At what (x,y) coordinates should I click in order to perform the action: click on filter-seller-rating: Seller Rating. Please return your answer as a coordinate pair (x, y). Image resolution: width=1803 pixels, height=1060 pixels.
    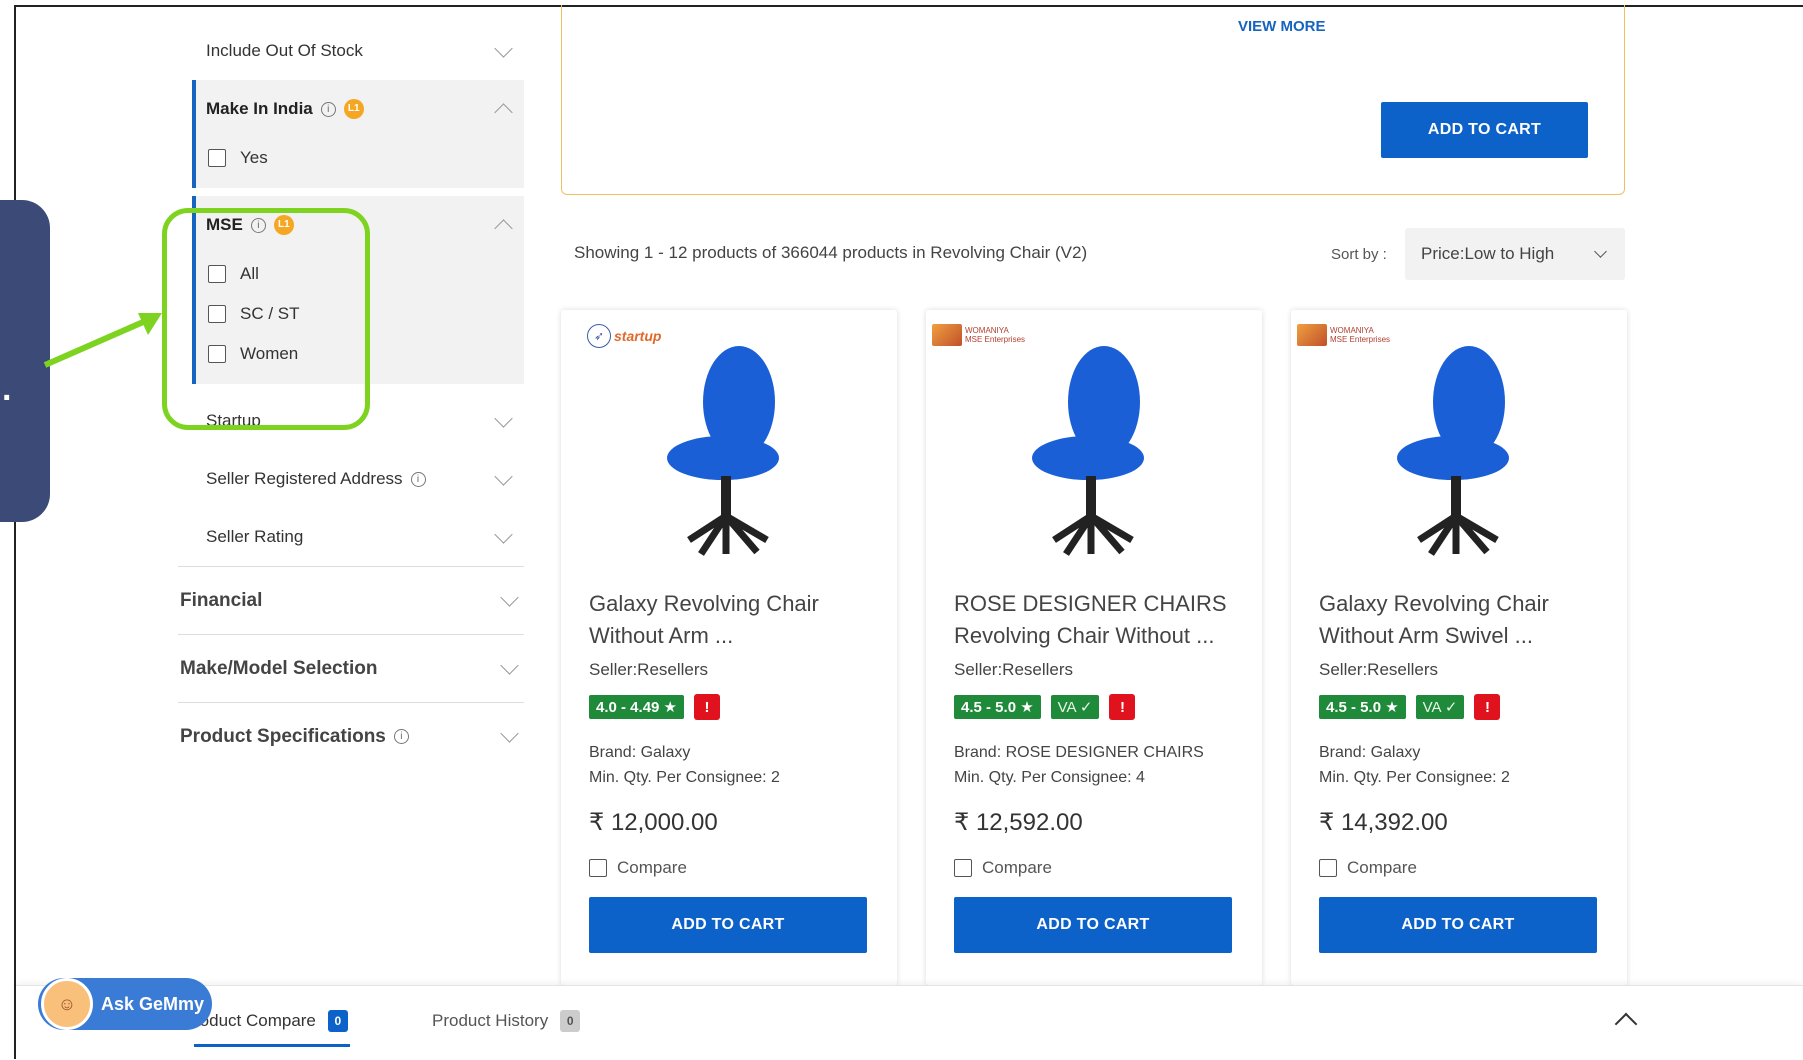
    Looking at the image, I should click on (358, 537).